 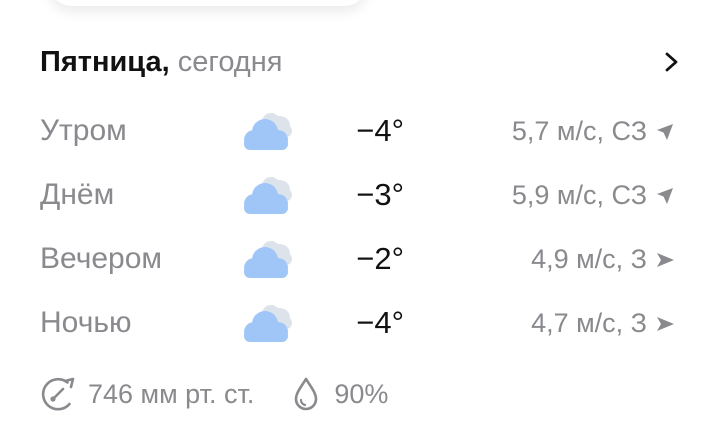 I want to click on day-title: Пятница, сегодня, so click(x=161, y=62).